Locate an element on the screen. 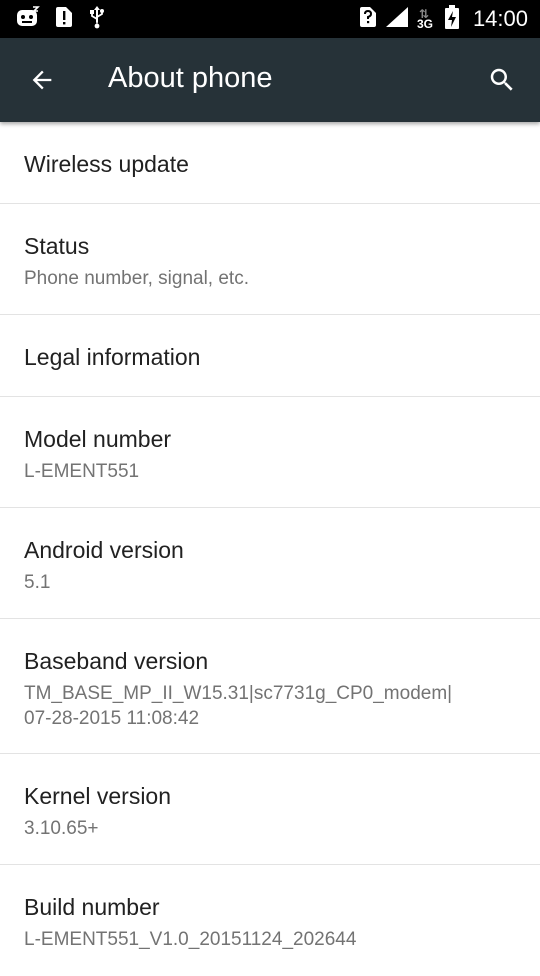  list-item-legal-information: Legal information is located at coordinates (270, 356).